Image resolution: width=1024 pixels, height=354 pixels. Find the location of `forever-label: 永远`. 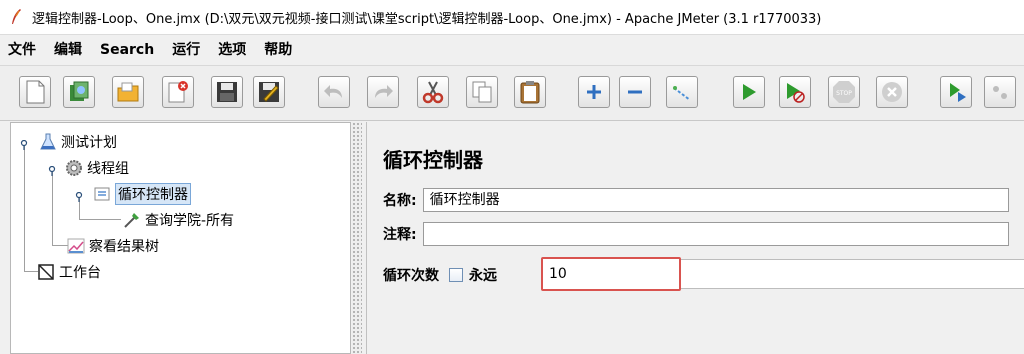

forever-label: 永远 is located at coordinates (483, 276).